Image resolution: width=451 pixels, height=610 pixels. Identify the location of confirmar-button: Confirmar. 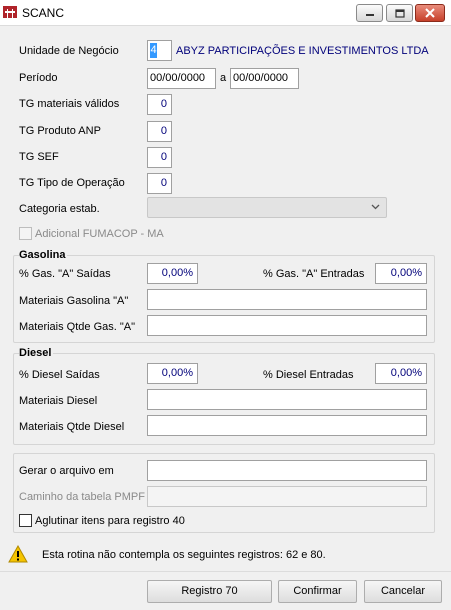
(317, 591).